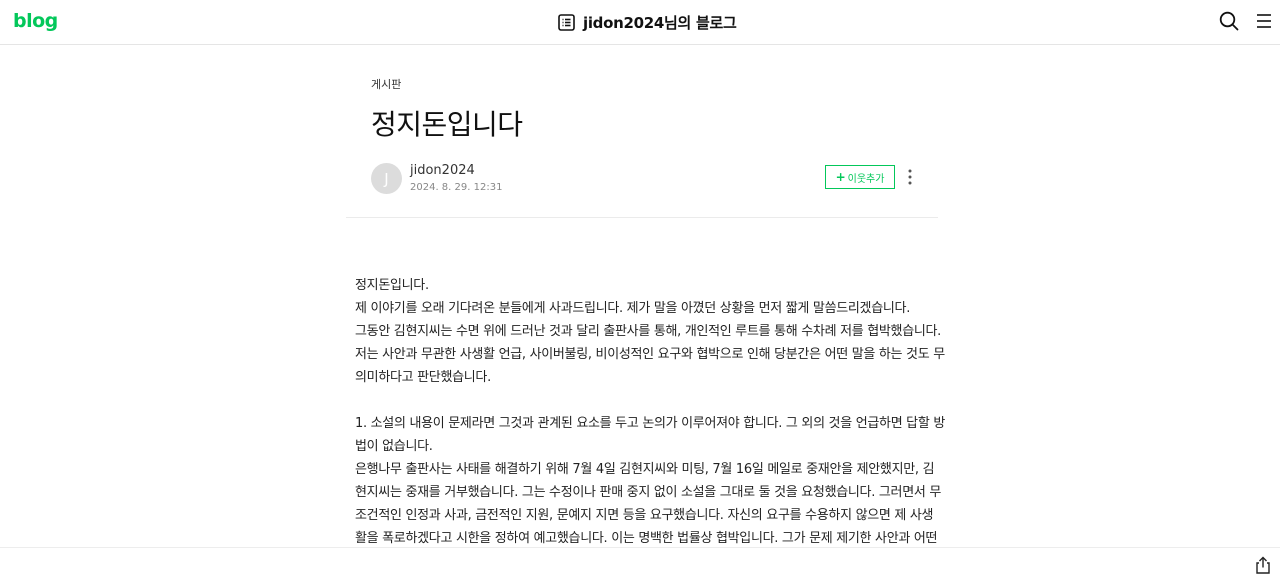 The height and width of the screenshot is (577, 1280). Describe the element at coordinates (1264, 21) in the screenshot. I see `menu-icon` at that location.